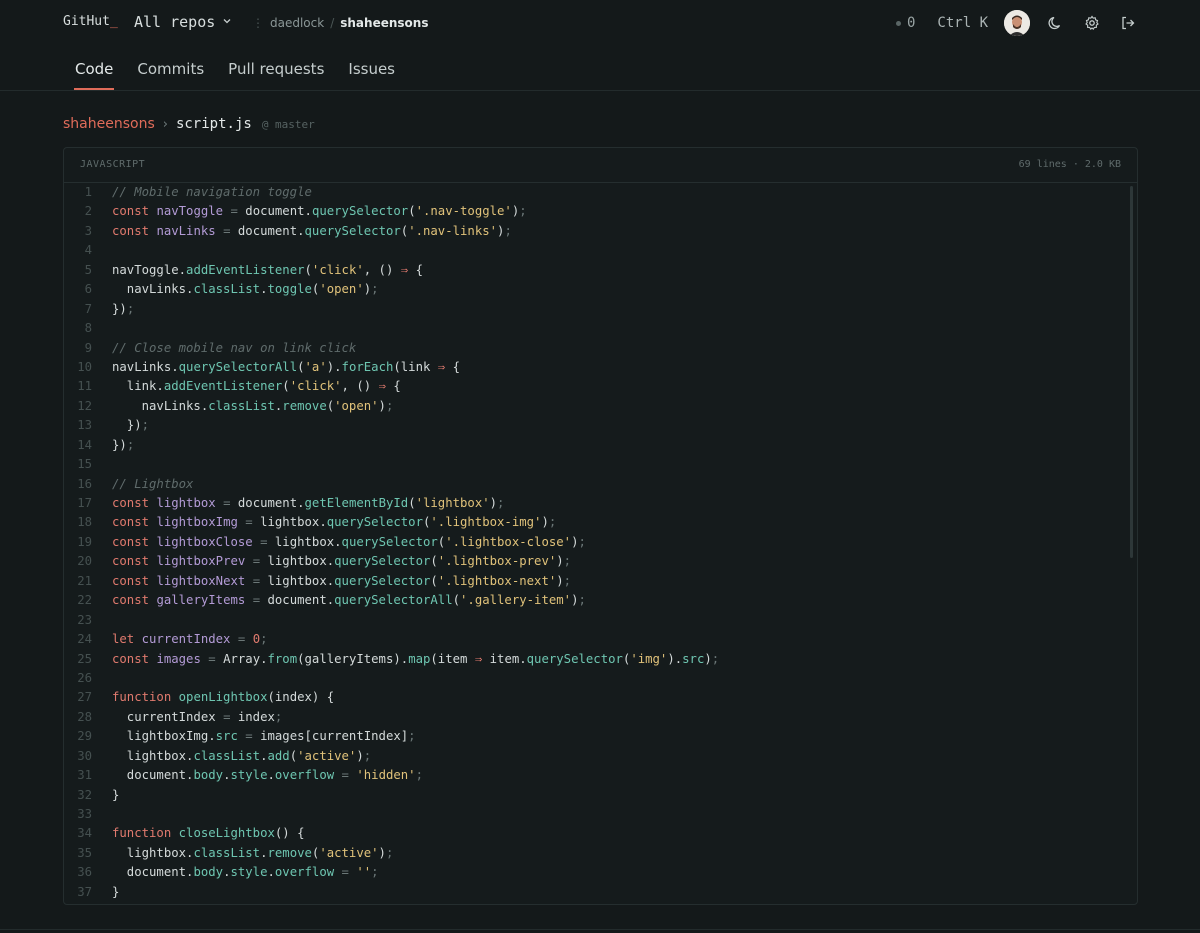  I want to click on tab-commits: Commits, so click(170, 68).